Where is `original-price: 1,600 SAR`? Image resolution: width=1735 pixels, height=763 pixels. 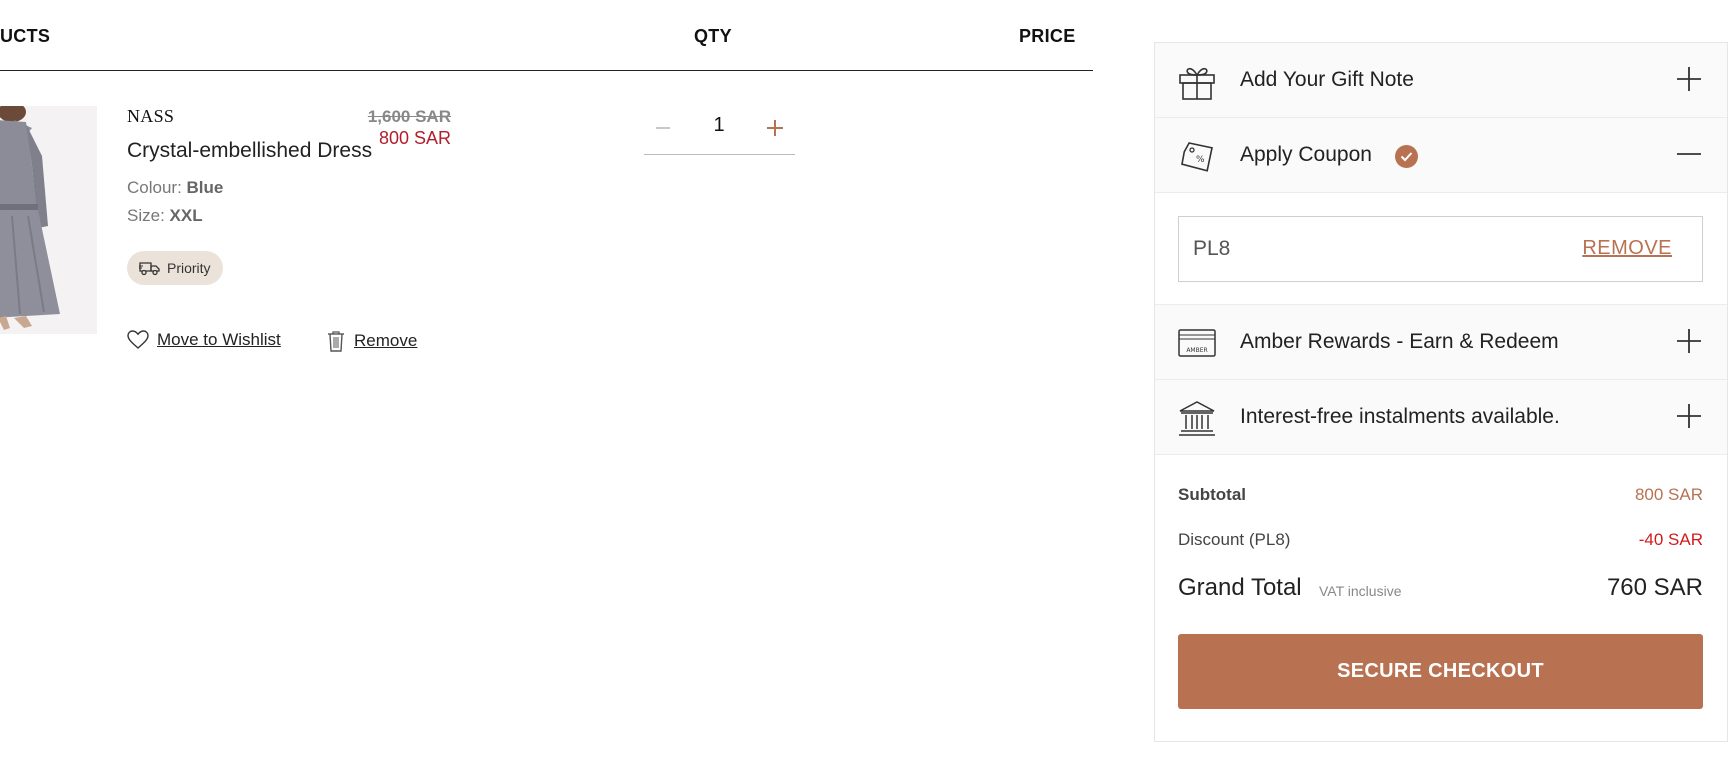 original-price: 1,600 SAR is located at coordinates (409, 116).